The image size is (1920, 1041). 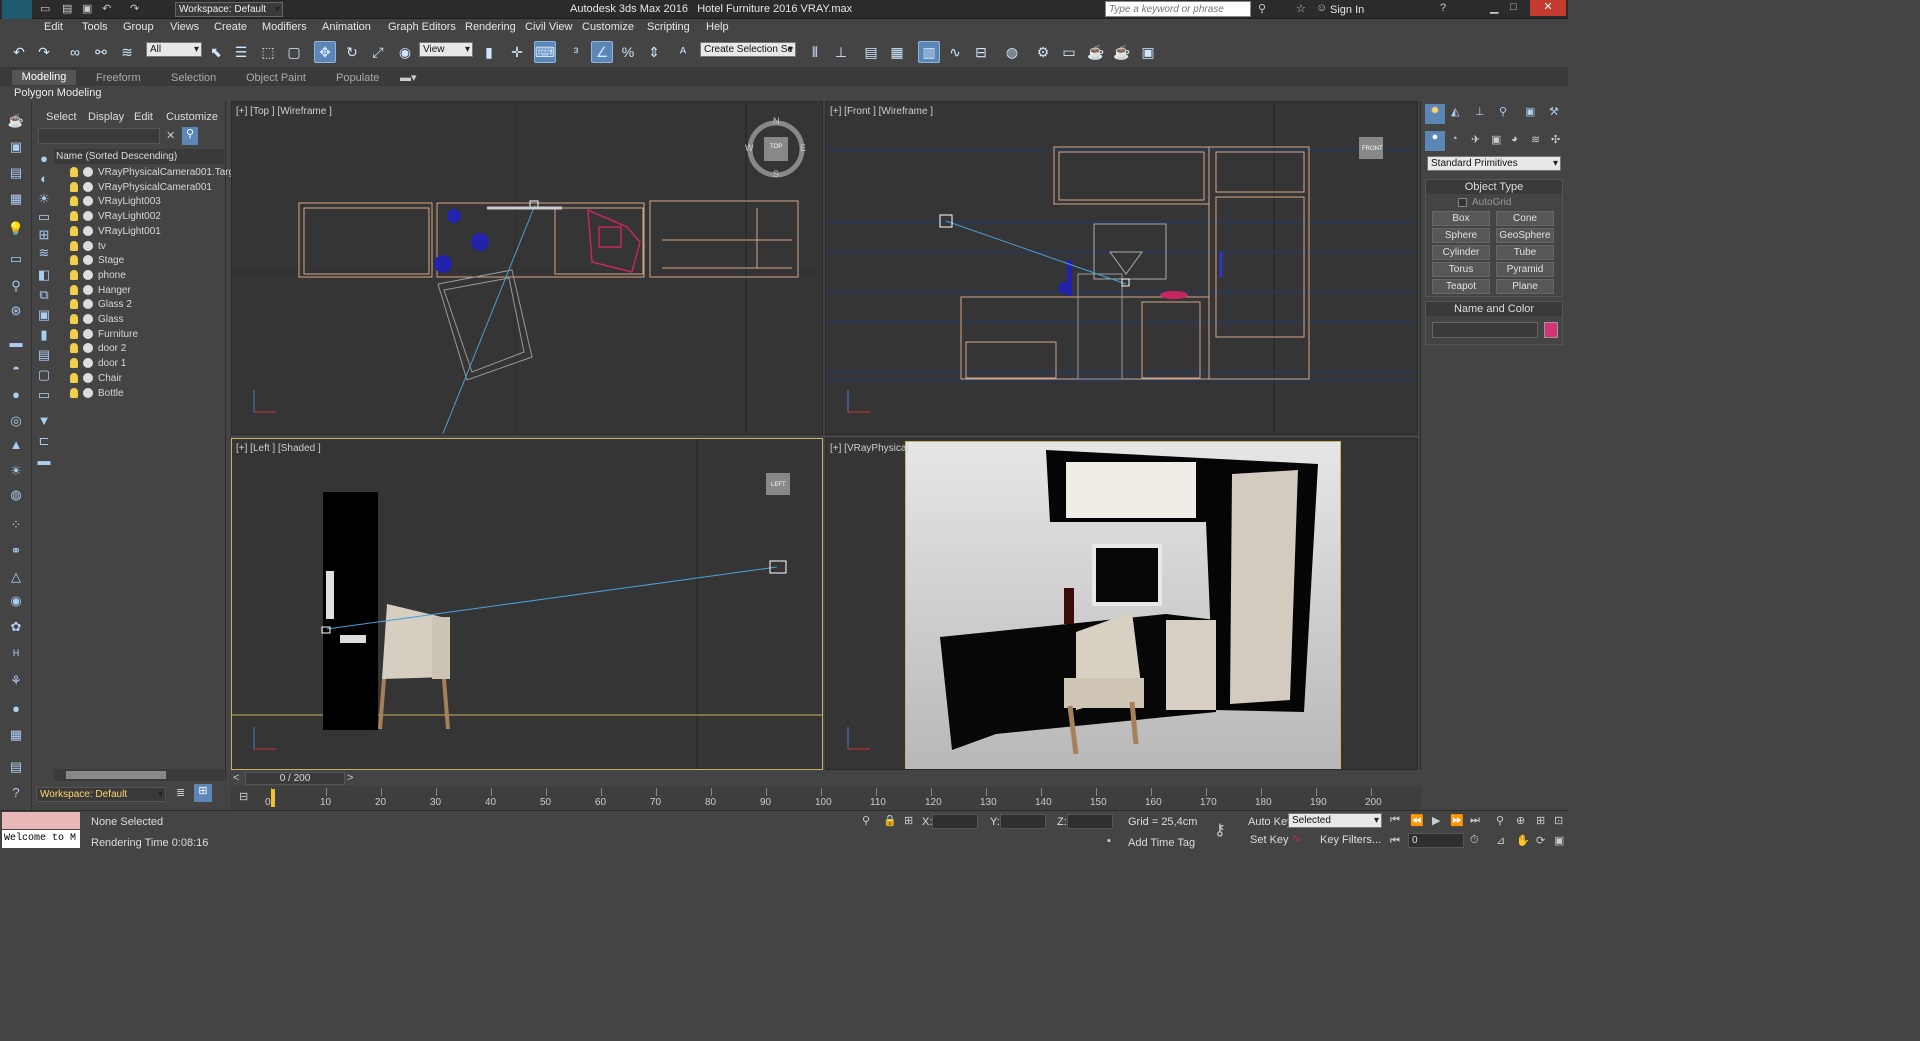 I want to click on user-icon: ☺, so click(x=1321, y=8).